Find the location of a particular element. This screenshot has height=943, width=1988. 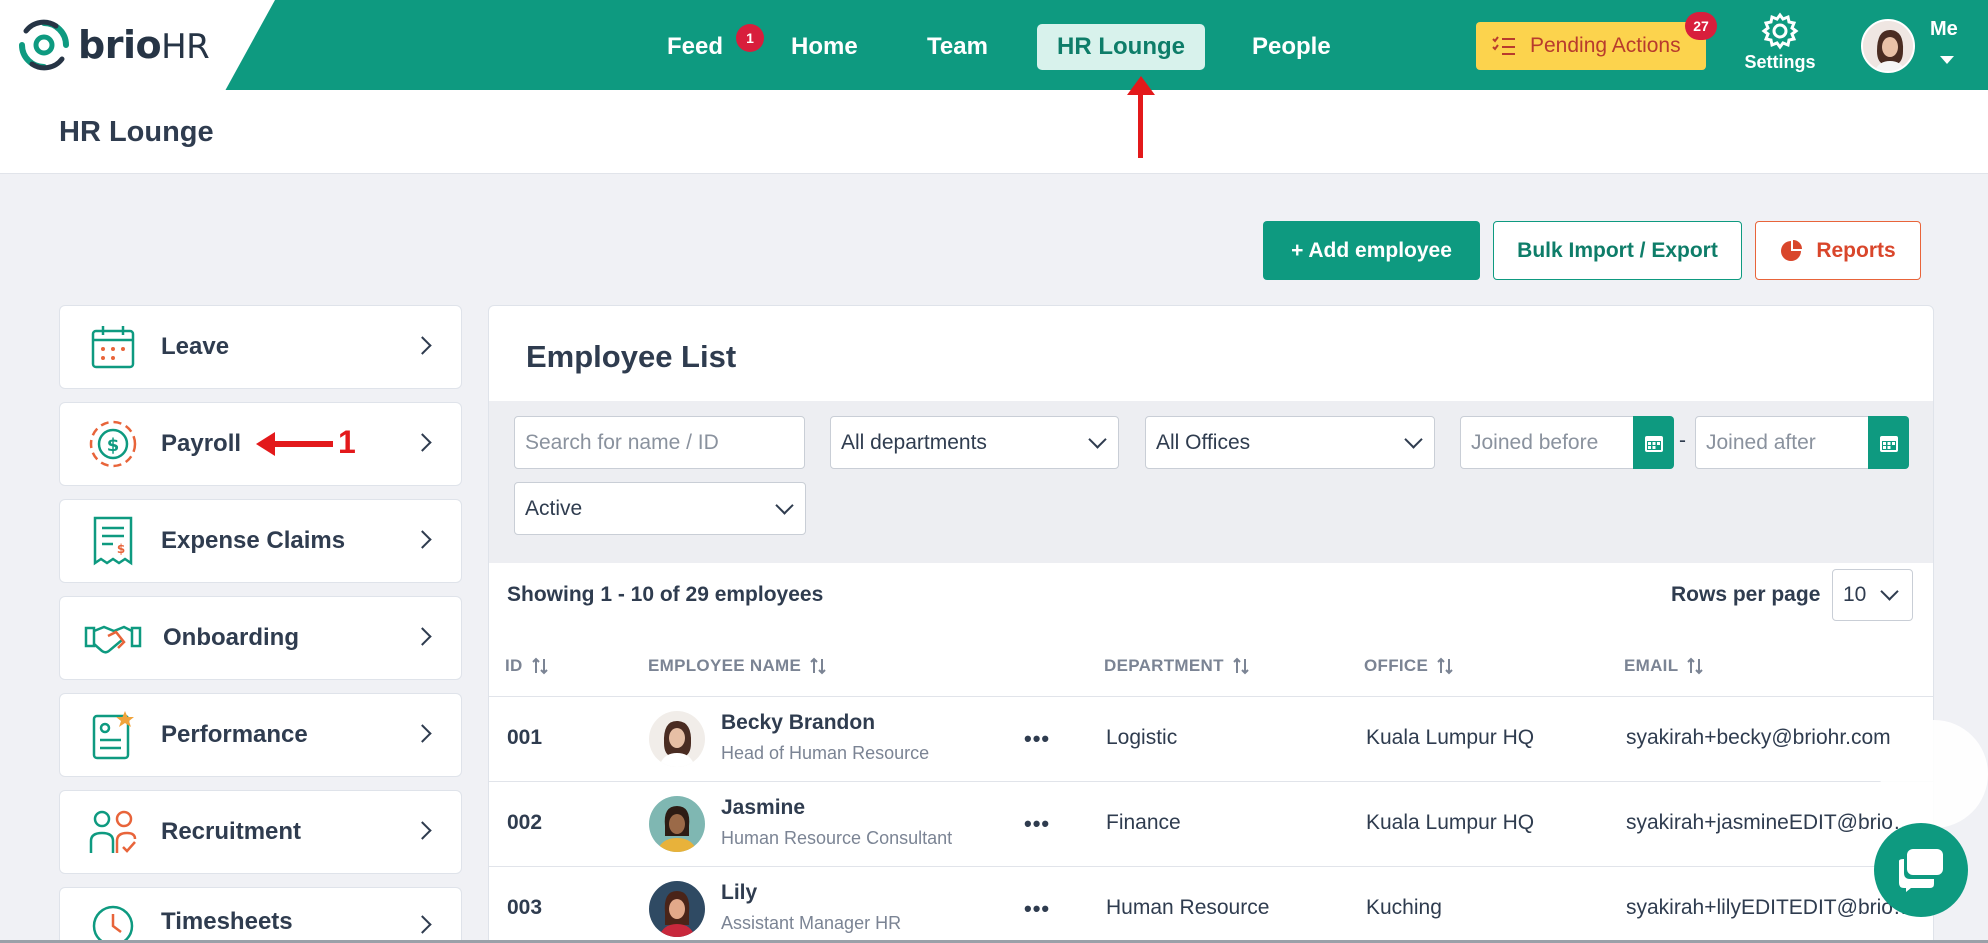

column-header-office: OFFICE is located at coordinates (1409, 666).